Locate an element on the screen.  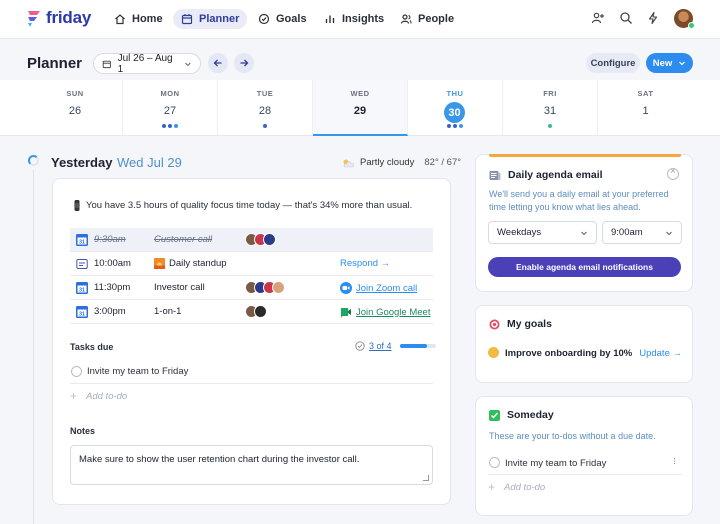
tasks-progress: 3 of 4 is located at coordinates (395, 346).